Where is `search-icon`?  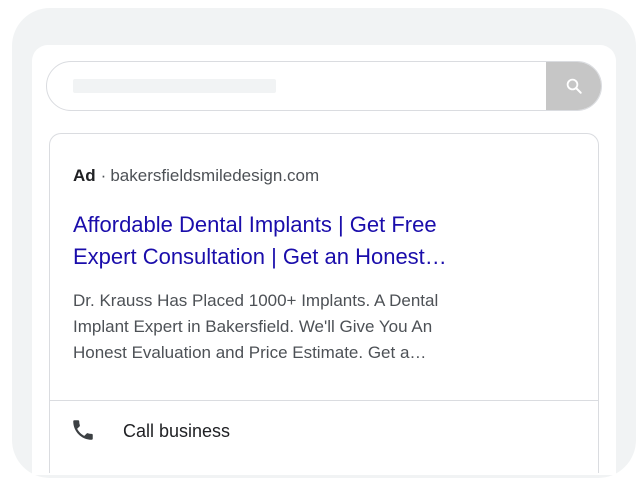
search-icon is located at coordinates (574, 86).